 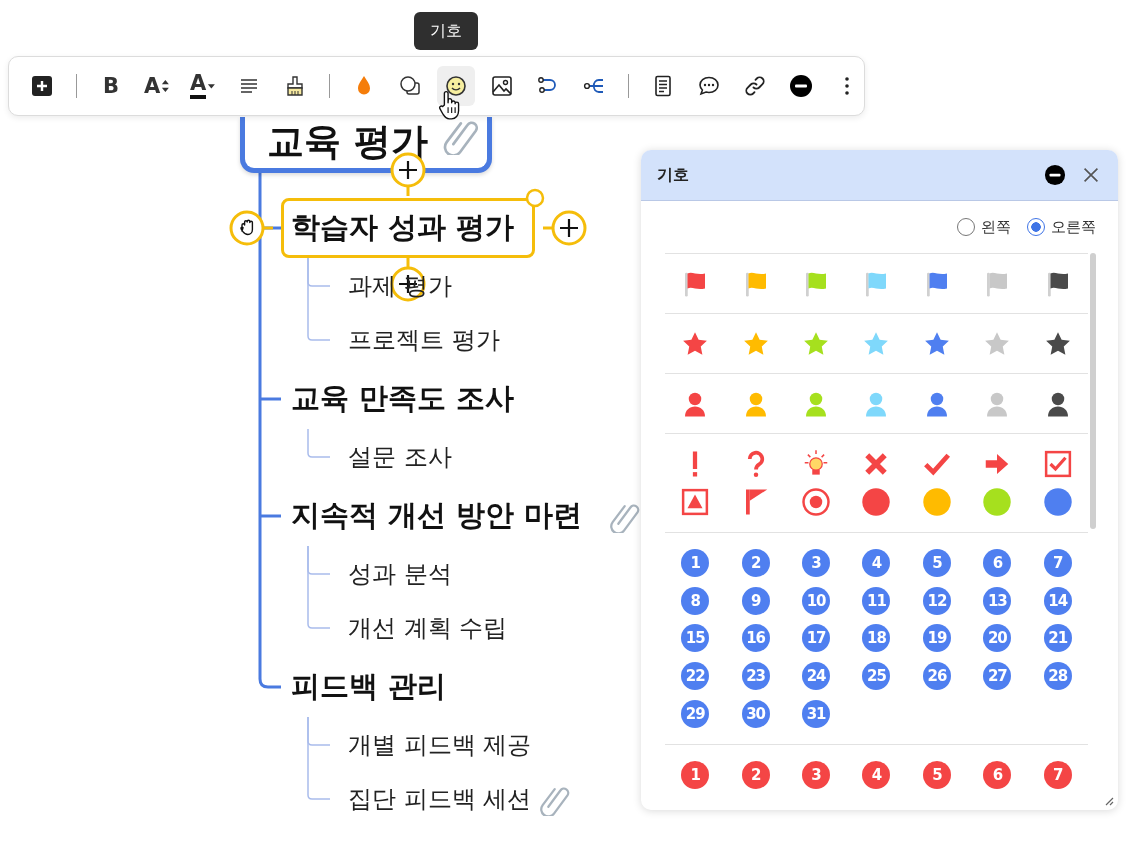 I want to click on font-color-button: A, so click(x=203, y=86).